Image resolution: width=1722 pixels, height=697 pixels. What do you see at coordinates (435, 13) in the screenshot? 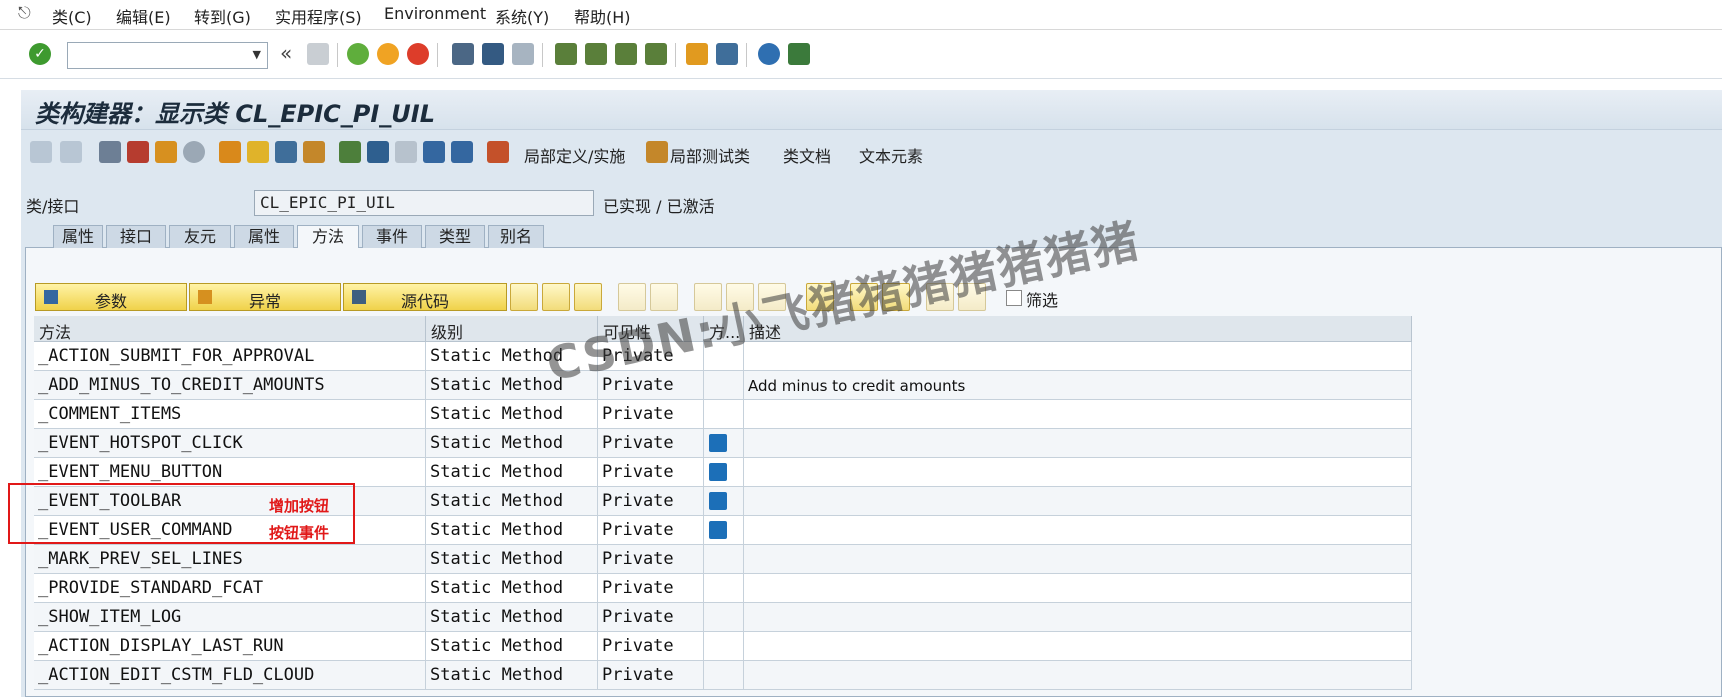
I see `menu-environment: Environment` at bounding box center [435, 13].